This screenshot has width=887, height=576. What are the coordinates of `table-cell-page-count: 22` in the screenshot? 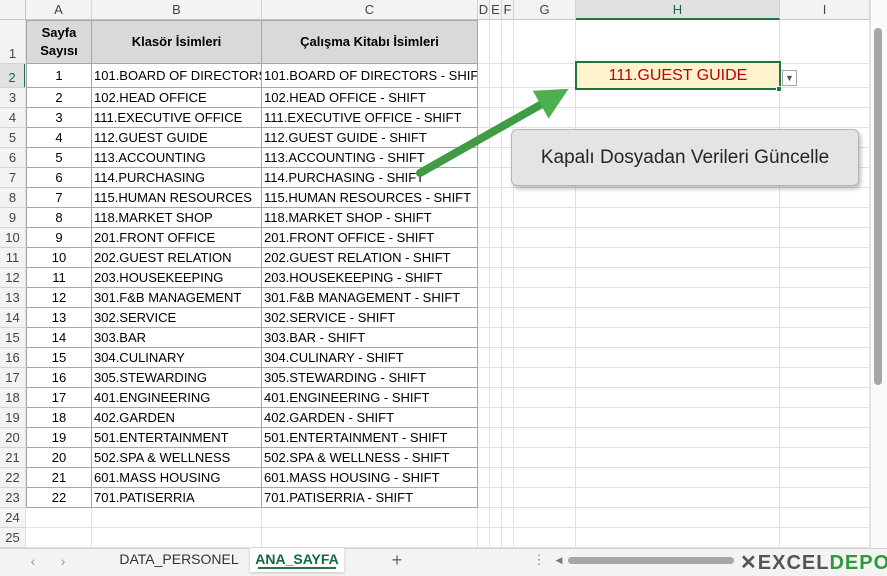 It's located at (59, 498).